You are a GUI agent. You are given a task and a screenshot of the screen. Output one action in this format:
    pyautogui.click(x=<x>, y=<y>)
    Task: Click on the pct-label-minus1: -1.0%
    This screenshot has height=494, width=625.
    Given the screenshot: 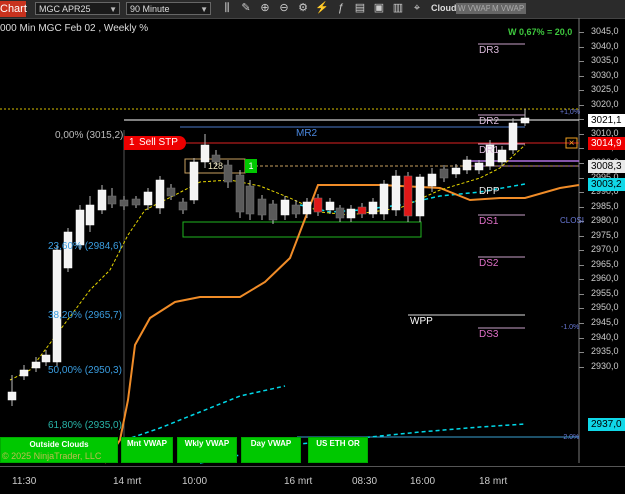 What is the action you would take?
    pyautogui.click(x=570, y=327)
    